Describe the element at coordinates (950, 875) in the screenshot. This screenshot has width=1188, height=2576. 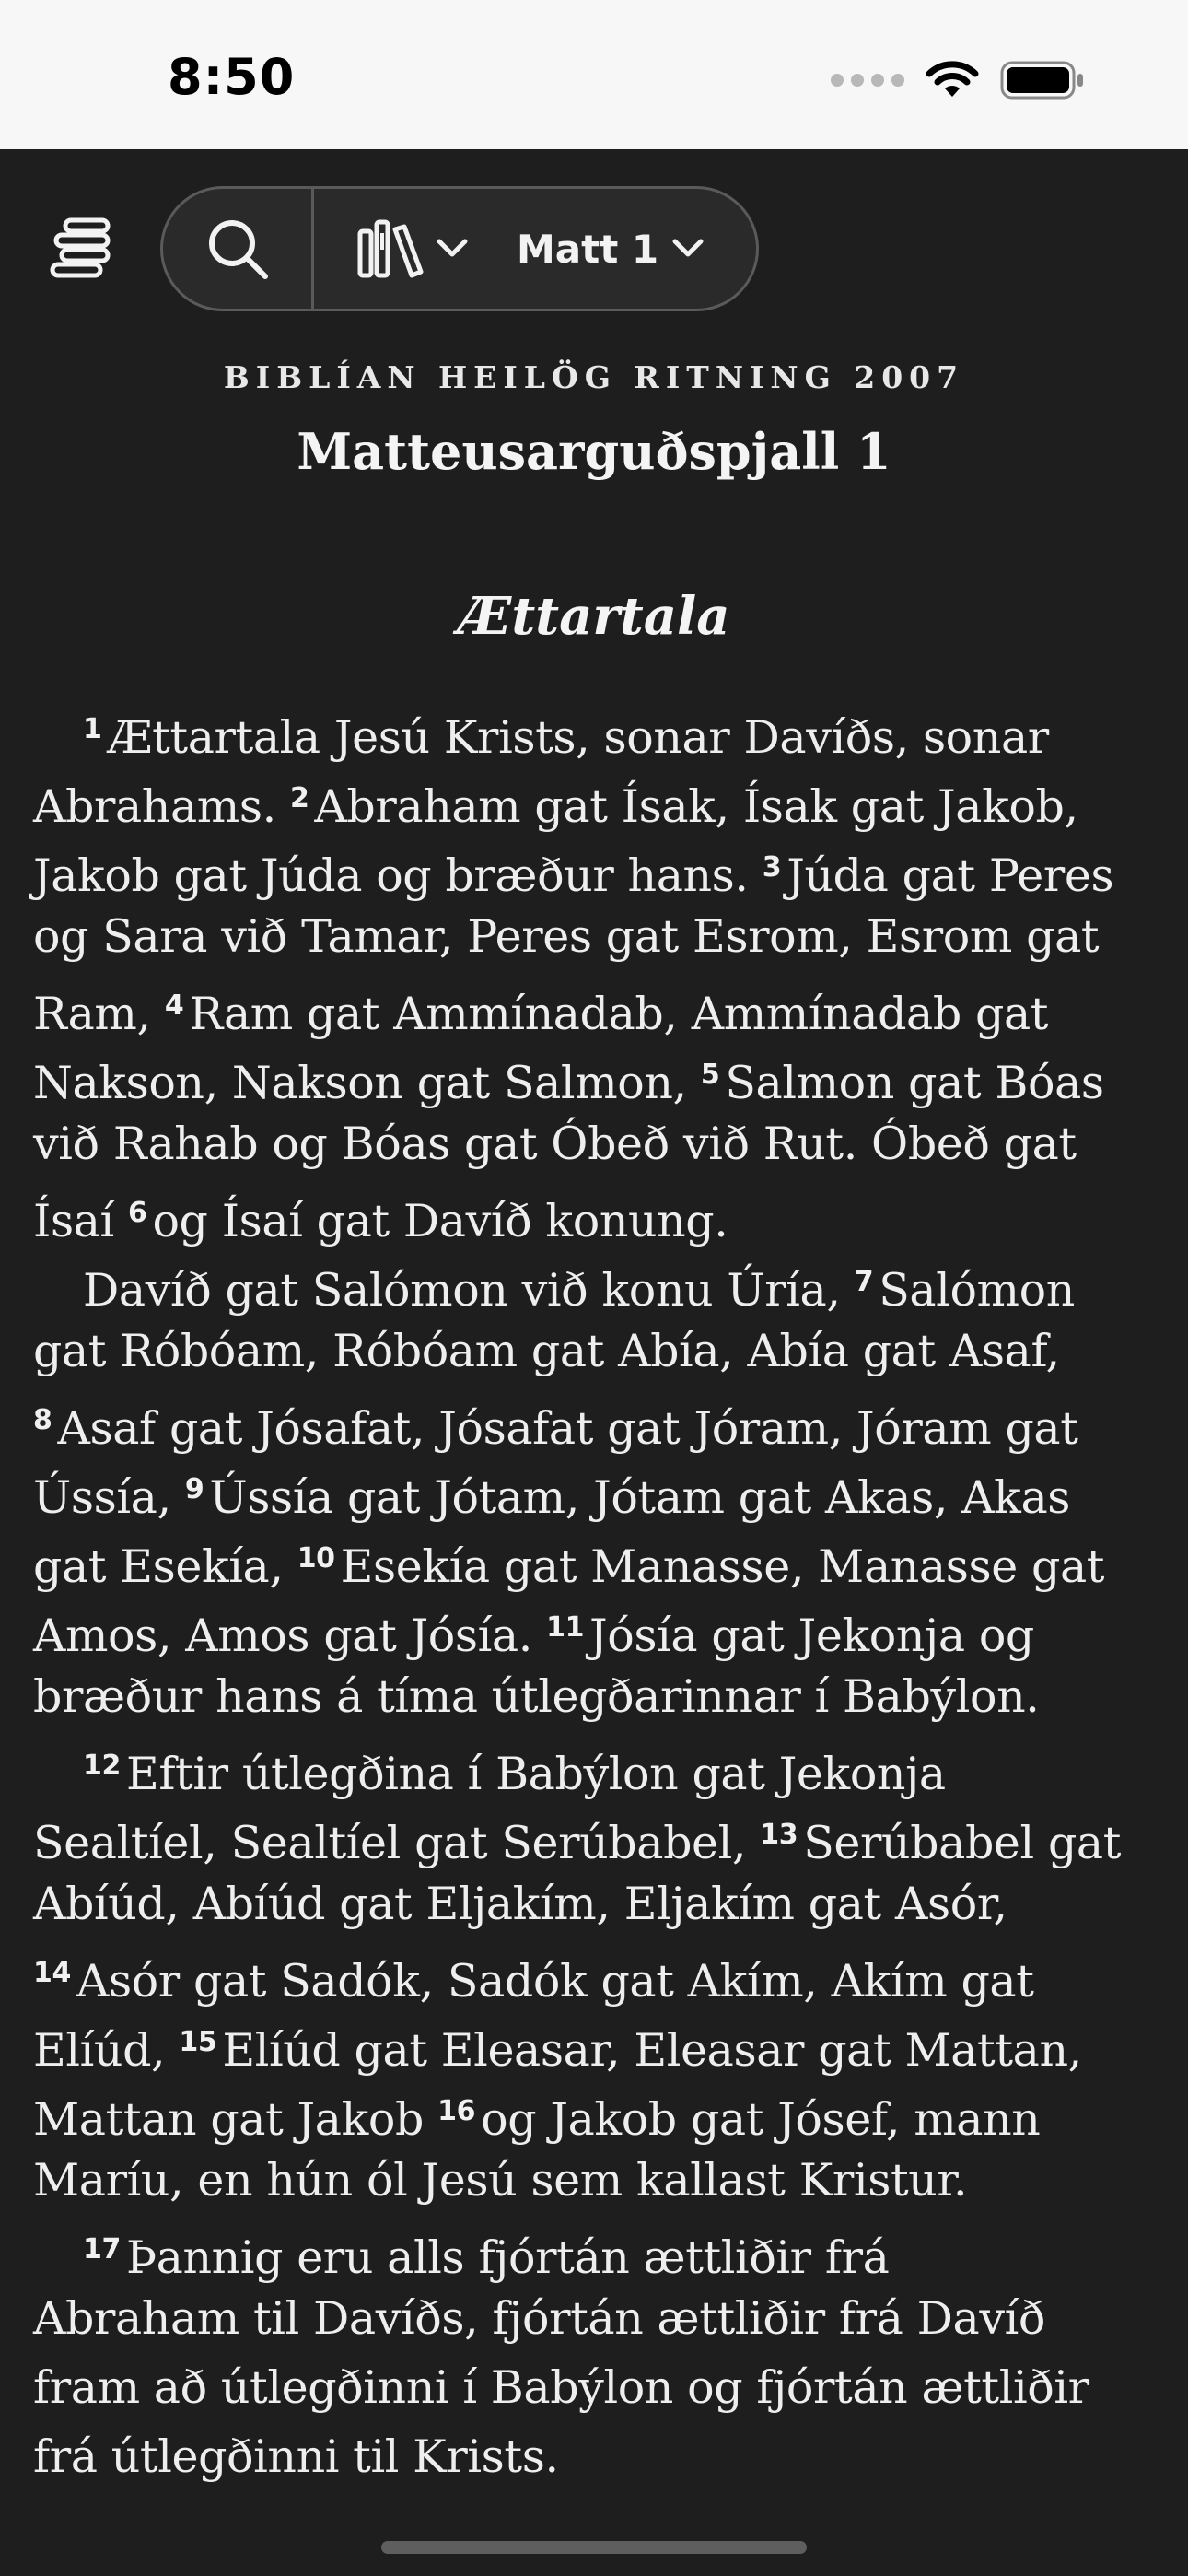
I see `verse-text: Júda gat Peres` at that location.